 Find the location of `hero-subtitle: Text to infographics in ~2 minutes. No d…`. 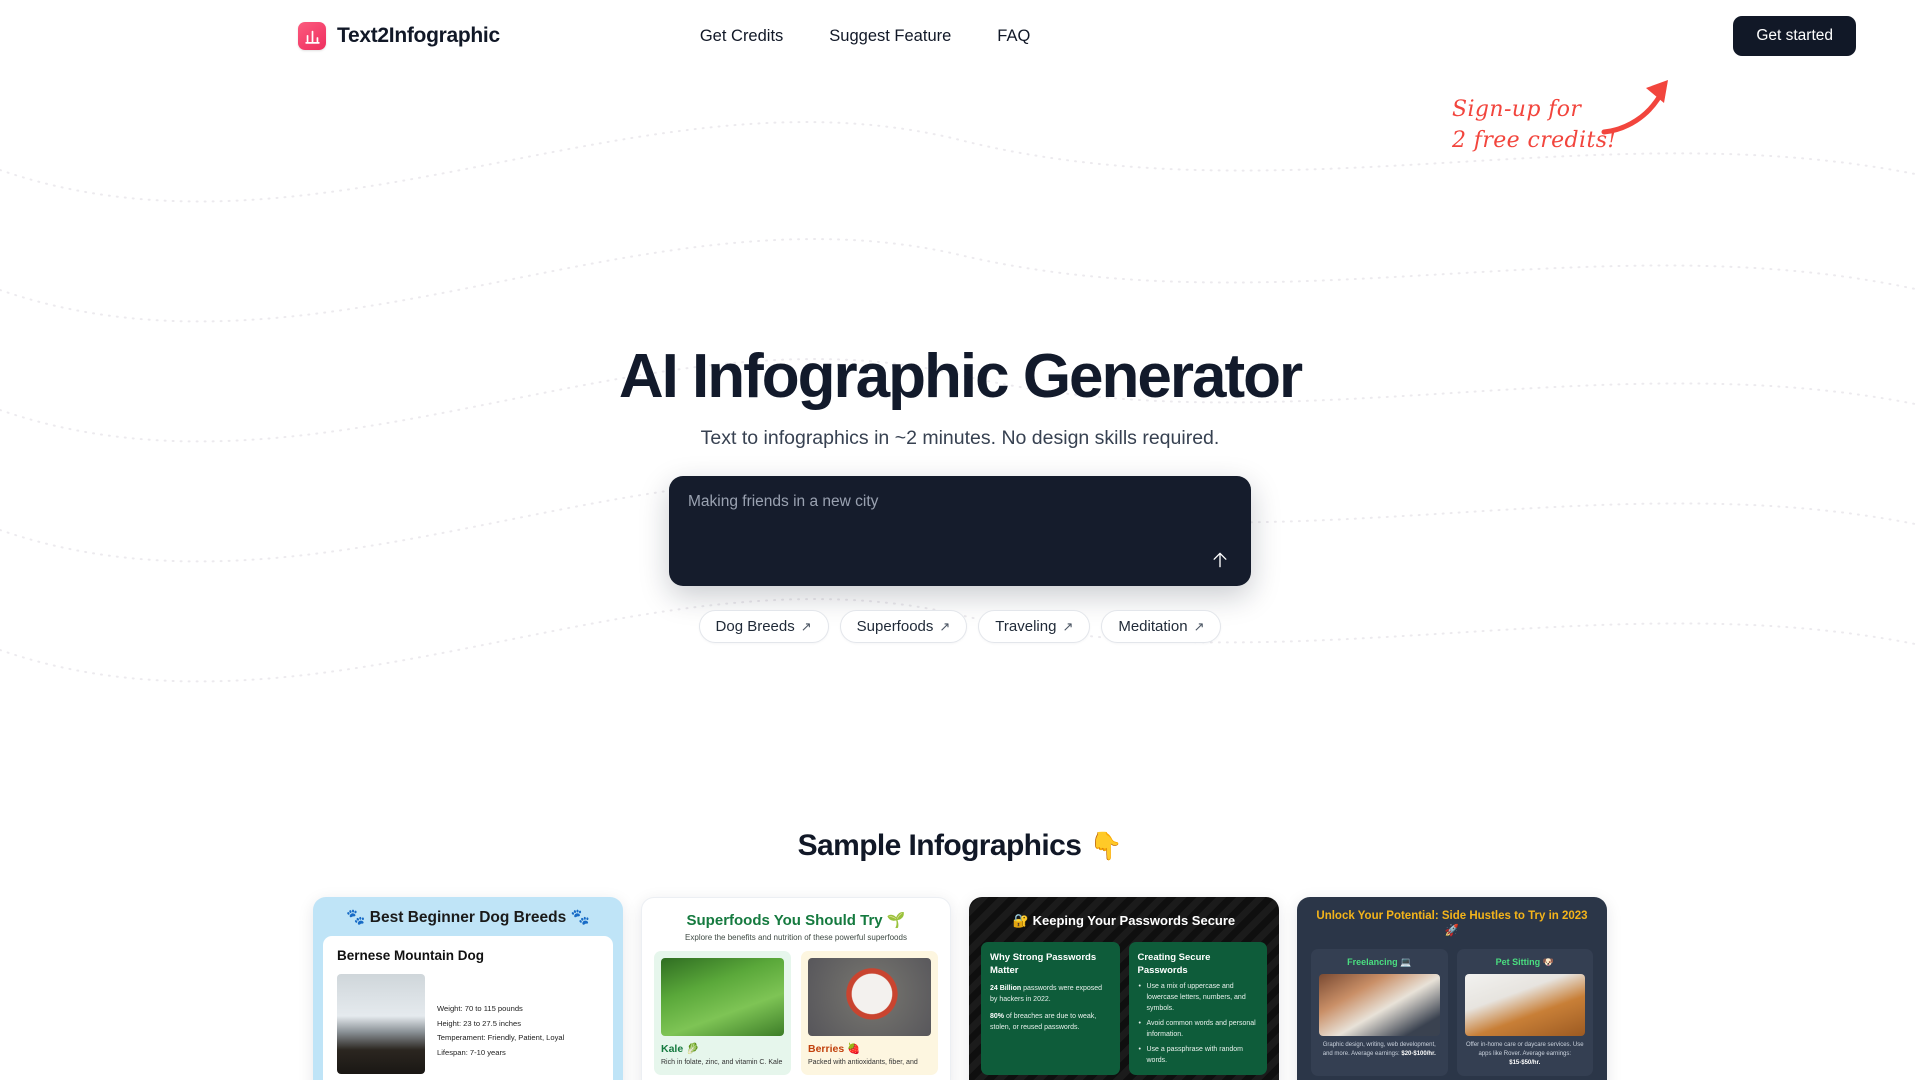

hero-subtitle: Text to infographics in ~2 minutes. No d… is located at coordinates (960, 438).